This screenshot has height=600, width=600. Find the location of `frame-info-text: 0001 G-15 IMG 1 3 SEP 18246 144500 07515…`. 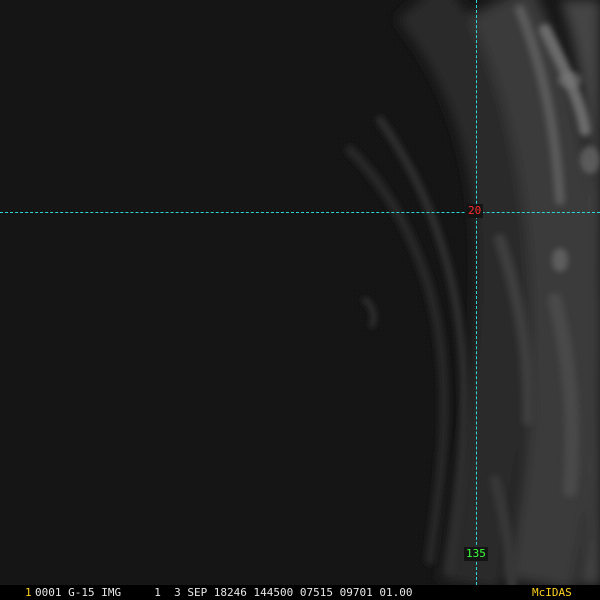

frame-info-text: 0001 G-15 IMG 1 3 SEP 18246 144500 07515… is located at coordinates (224, 592).